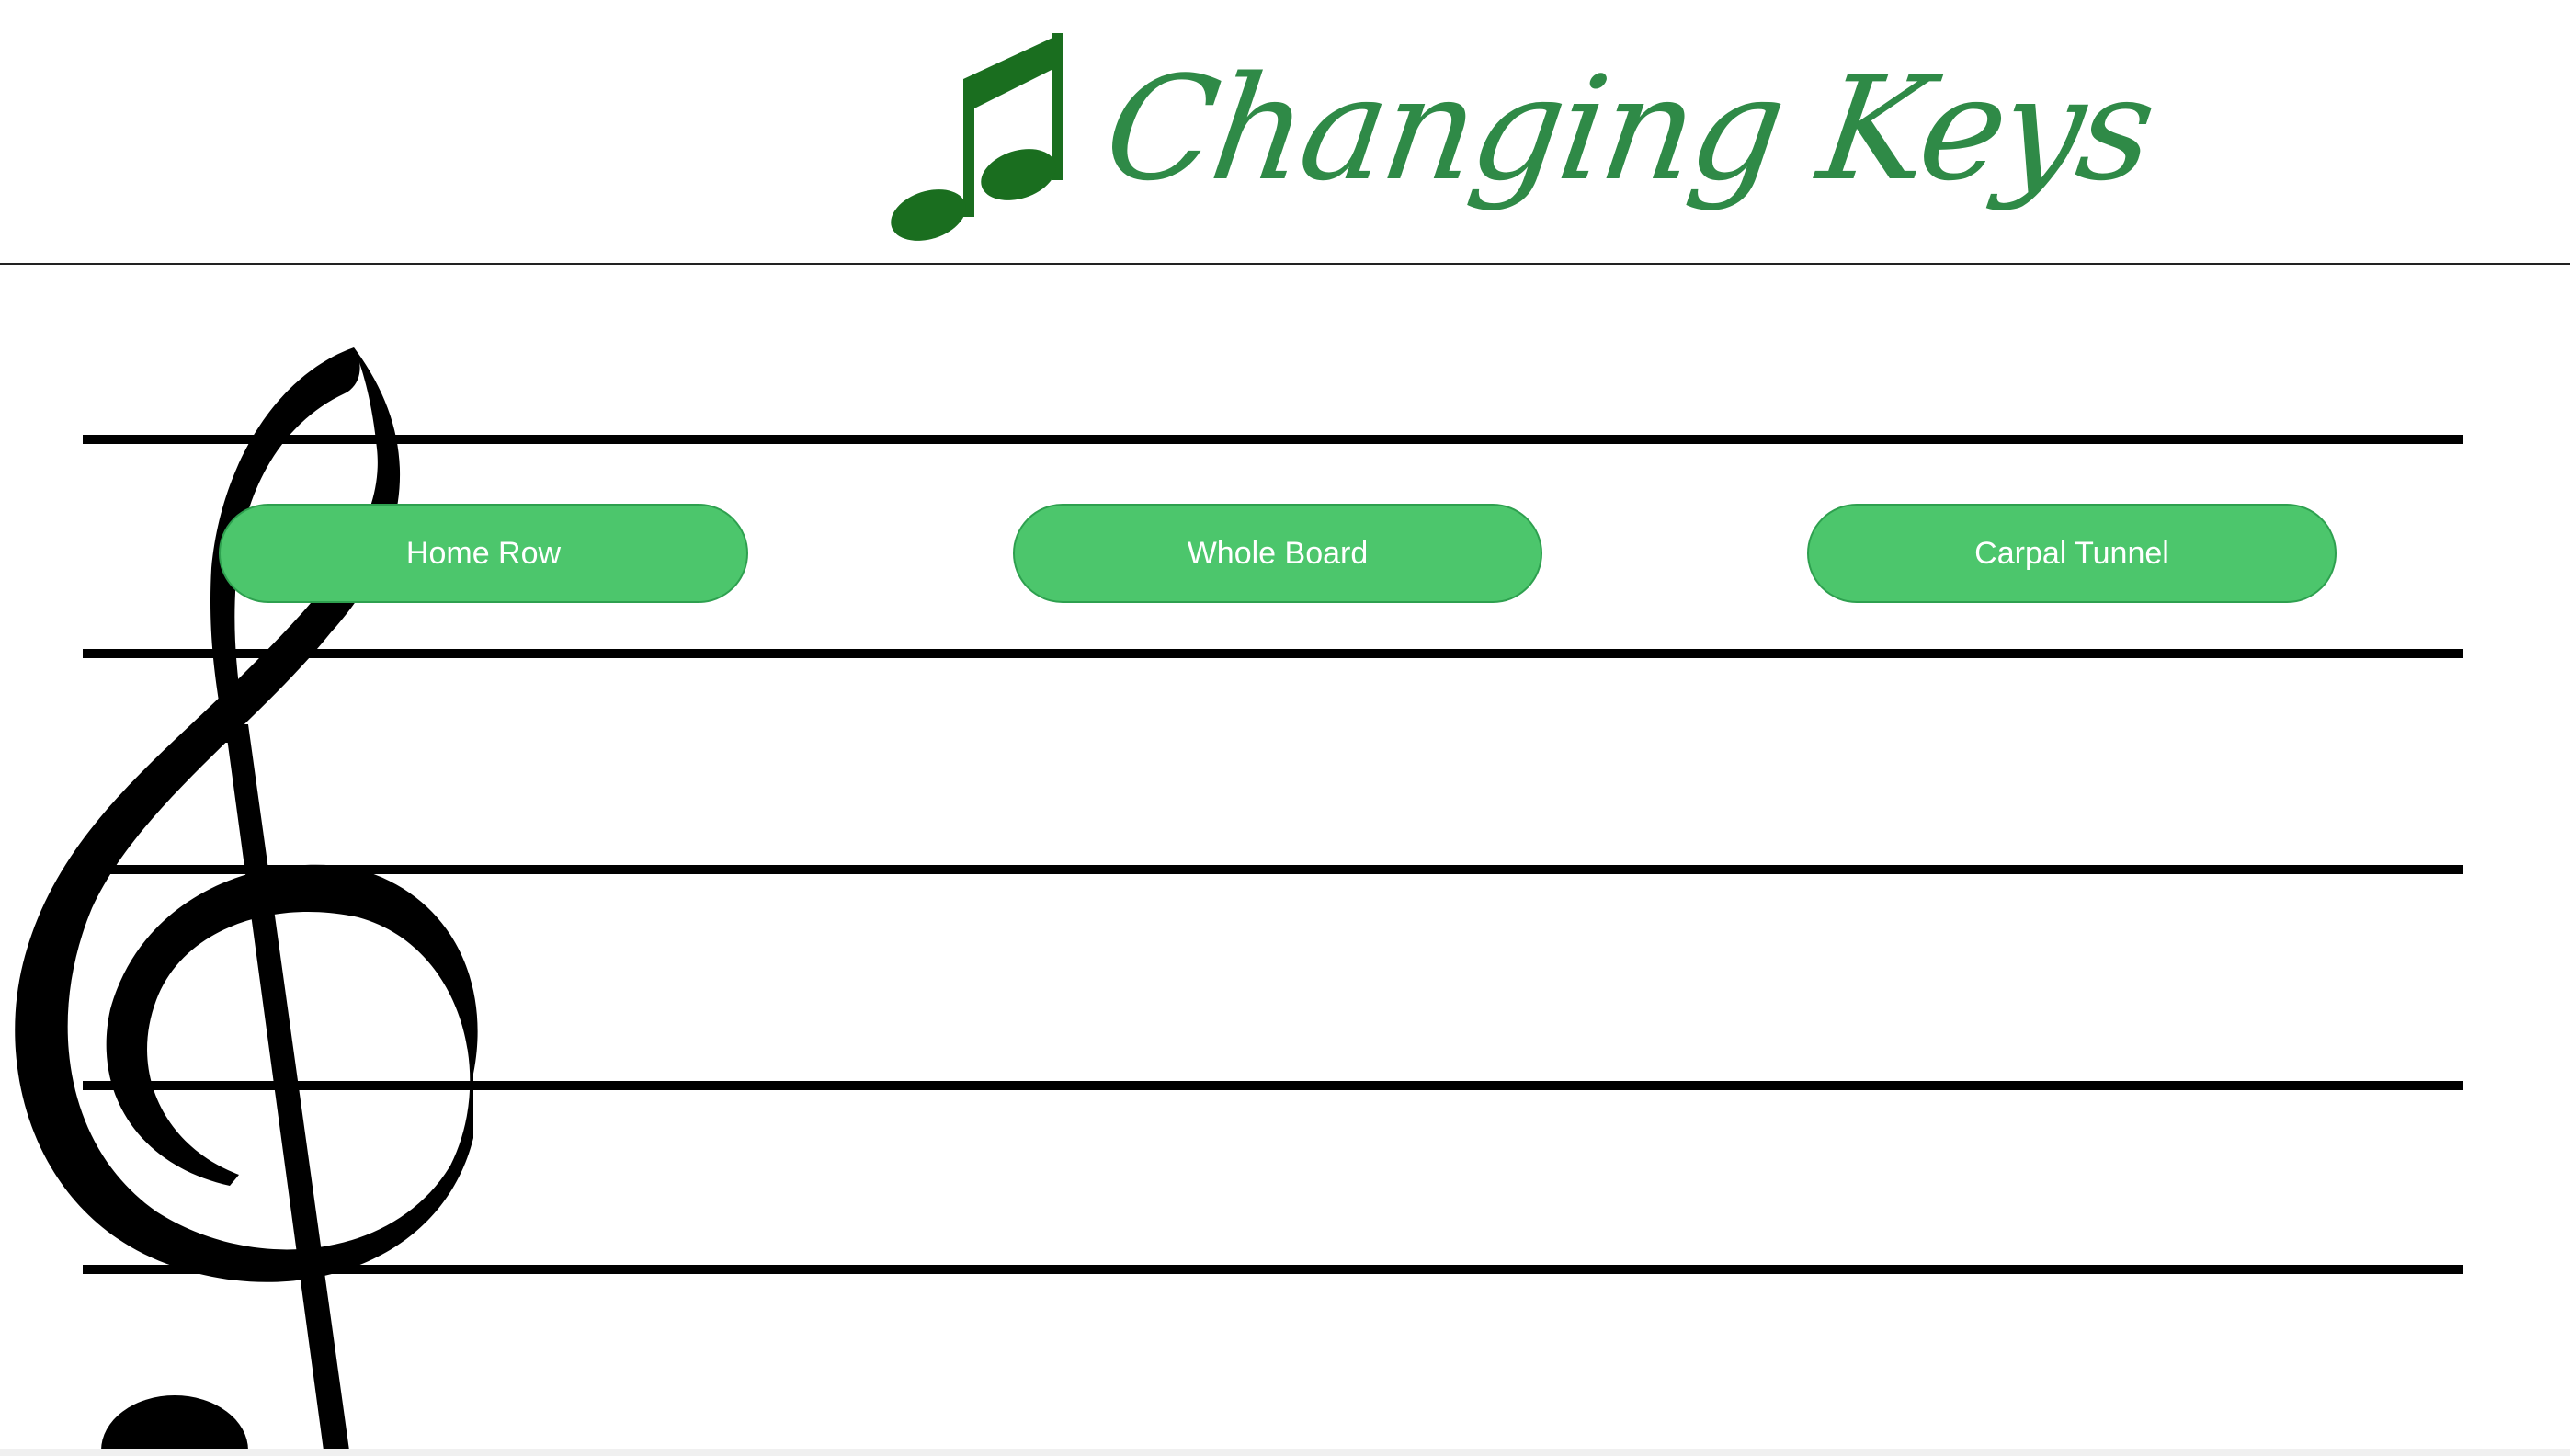  I want to click on logo: Changing Keys, so click(1522, 138).